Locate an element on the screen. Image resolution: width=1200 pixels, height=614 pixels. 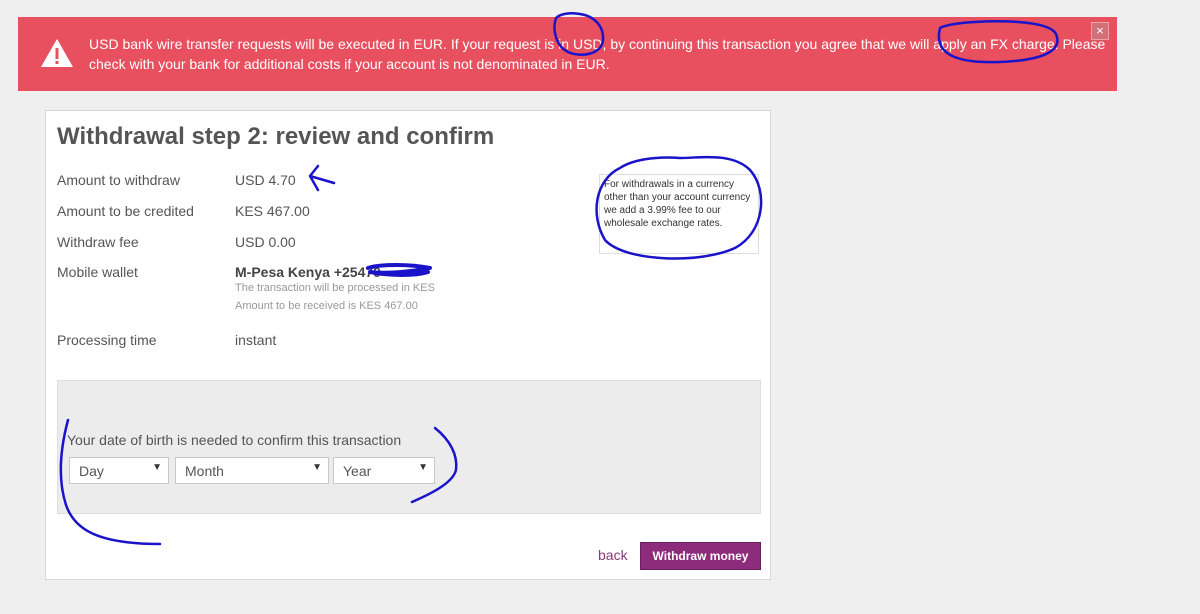
wallet-processing-note: The transaction will be processed in KES is located at coordinates (335, 288).